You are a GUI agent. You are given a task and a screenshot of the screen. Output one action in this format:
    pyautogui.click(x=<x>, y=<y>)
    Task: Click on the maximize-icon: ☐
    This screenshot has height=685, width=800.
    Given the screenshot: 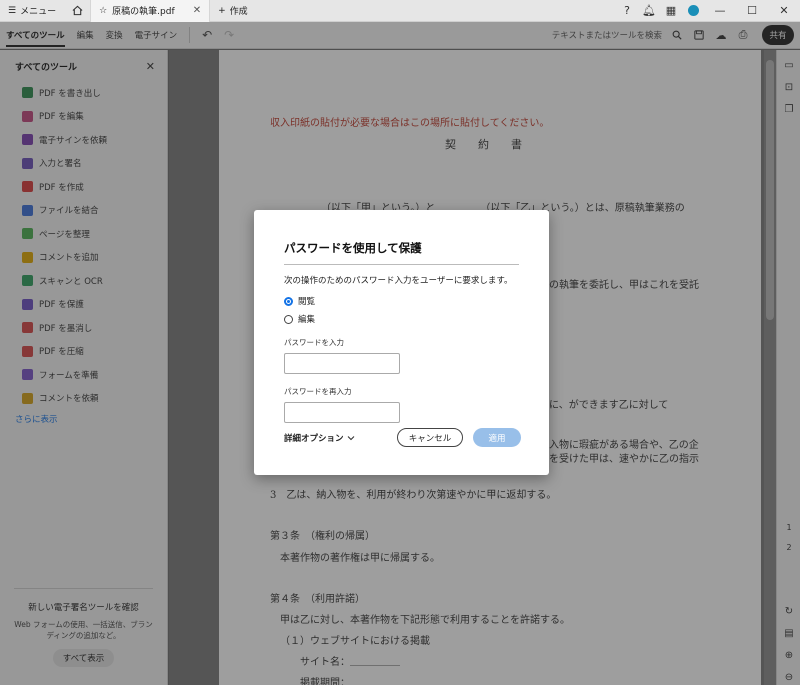 What is the action you would take?
    pyautogui.click(x=752, y=11)
    